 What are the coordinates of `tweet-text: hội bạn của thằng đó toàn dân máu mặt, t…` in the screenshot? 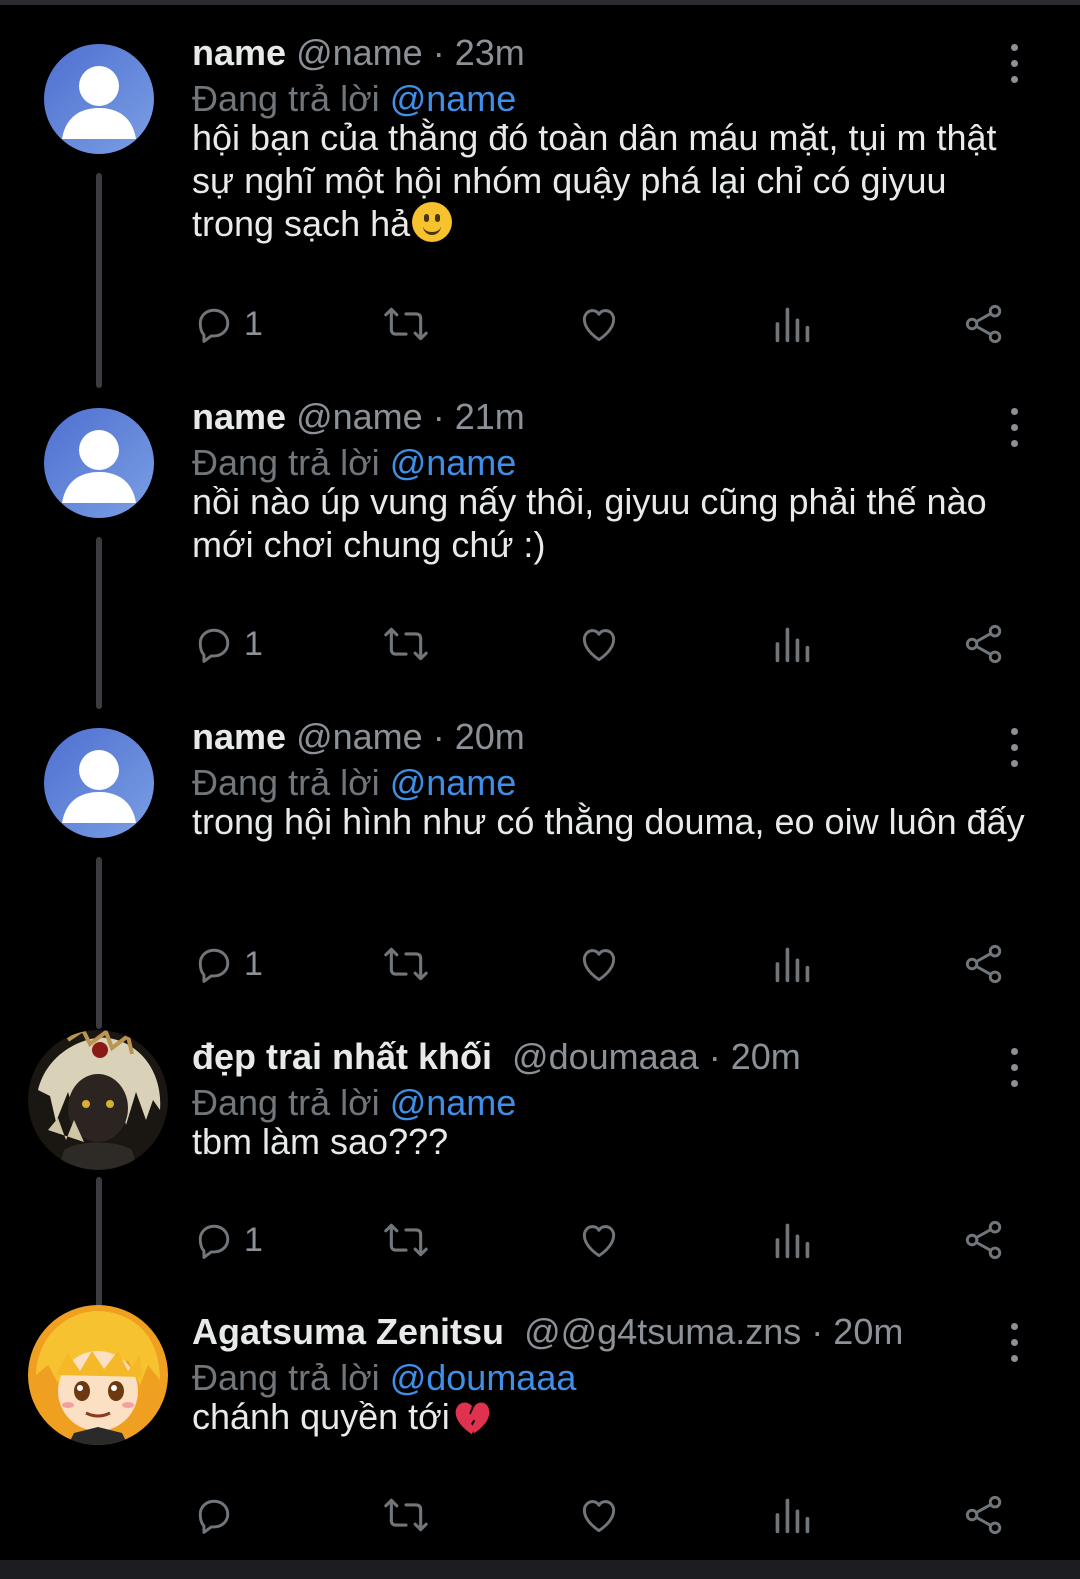 It's located at (594, 180).